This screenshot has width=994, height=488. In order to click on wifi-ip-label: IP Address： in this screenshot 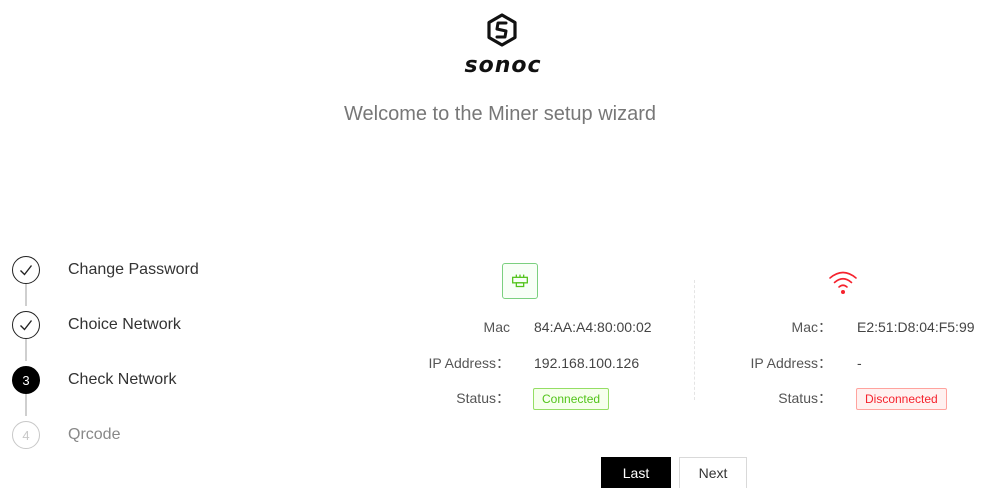, I will do `click(791, 363)`.